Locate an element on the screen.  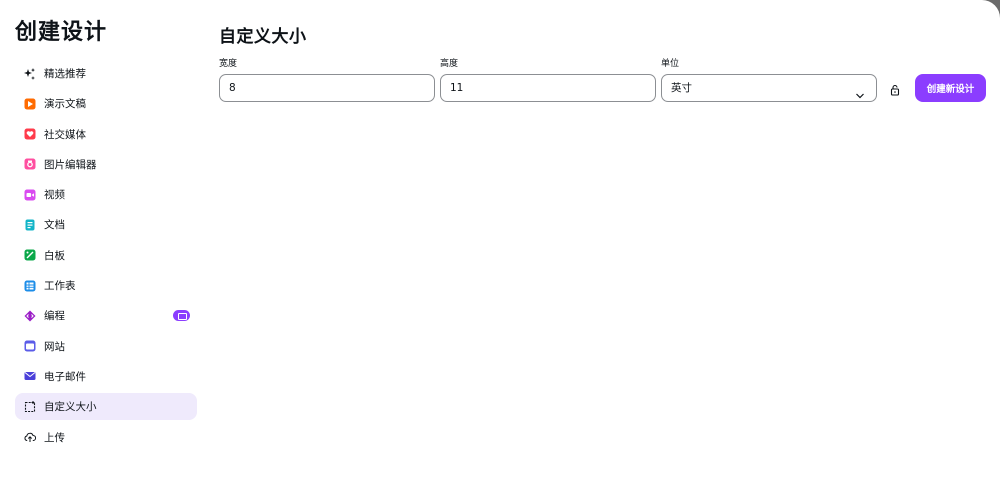
page-title: 自定义大小 is located at coordinates (263, 37).